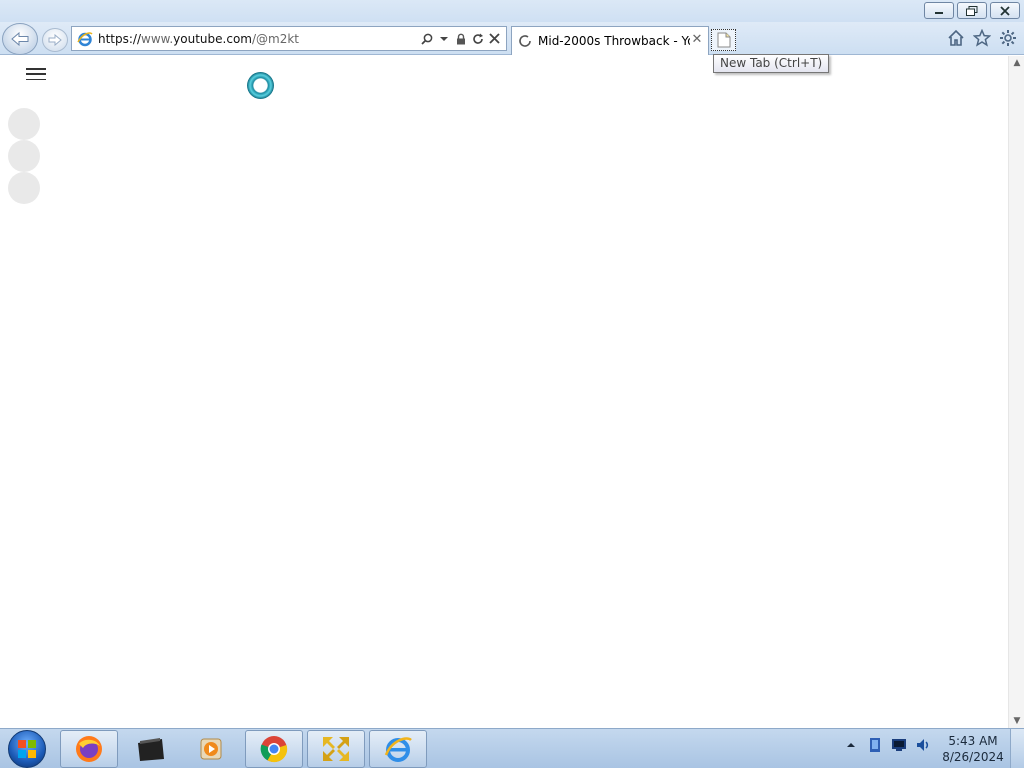 This screenshot has height=768, width=1024. I want to click on windows-logo-icon, so click(27, 749).